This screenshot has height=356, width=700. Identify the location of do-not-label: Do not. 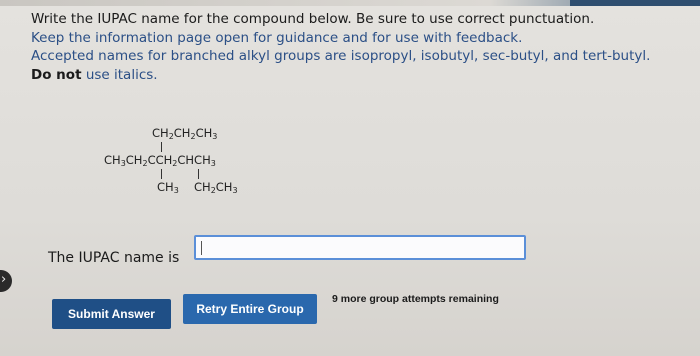
(56, 74).